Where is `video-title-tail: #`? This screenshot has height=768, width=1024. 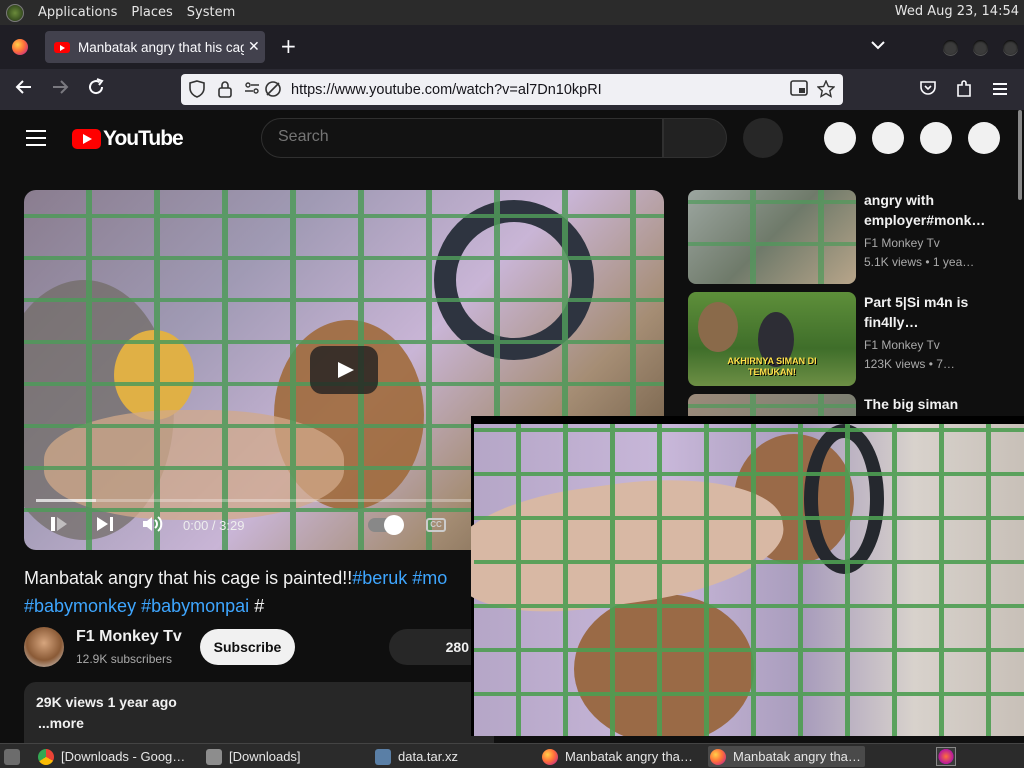
video-title-tail: # is located at coordinates (259, 606).